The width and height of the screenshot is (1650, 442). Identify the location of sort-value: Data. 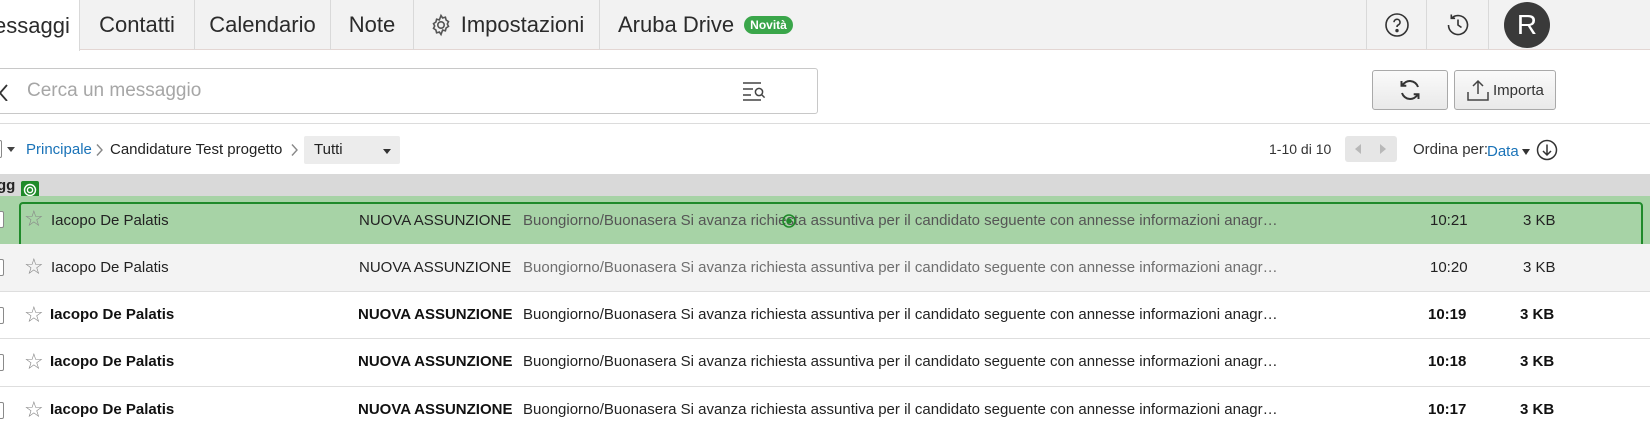
(1503, 151).